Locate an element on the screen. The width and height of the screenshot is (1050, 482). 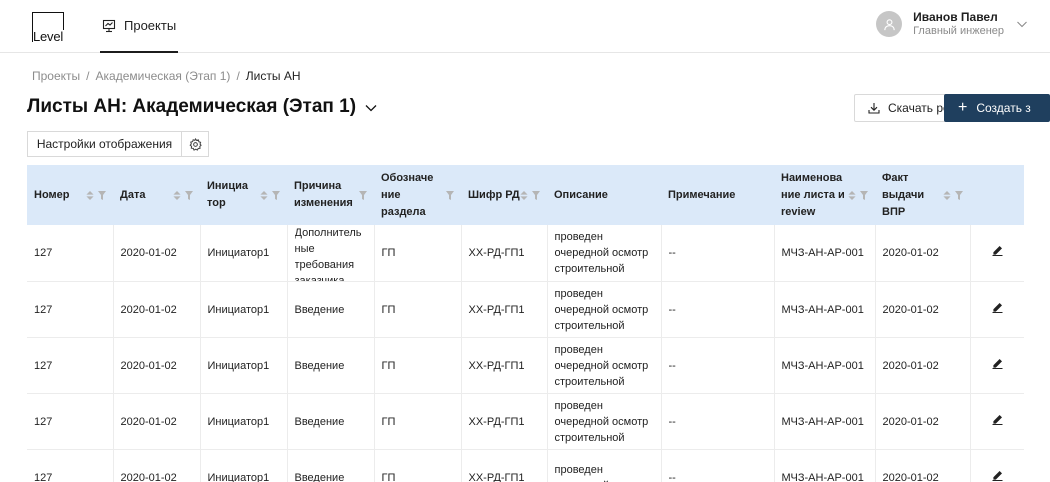
page-title-dropdown: Листы АН: Академическая (Этап 1) is located at coordinates (202, 107).